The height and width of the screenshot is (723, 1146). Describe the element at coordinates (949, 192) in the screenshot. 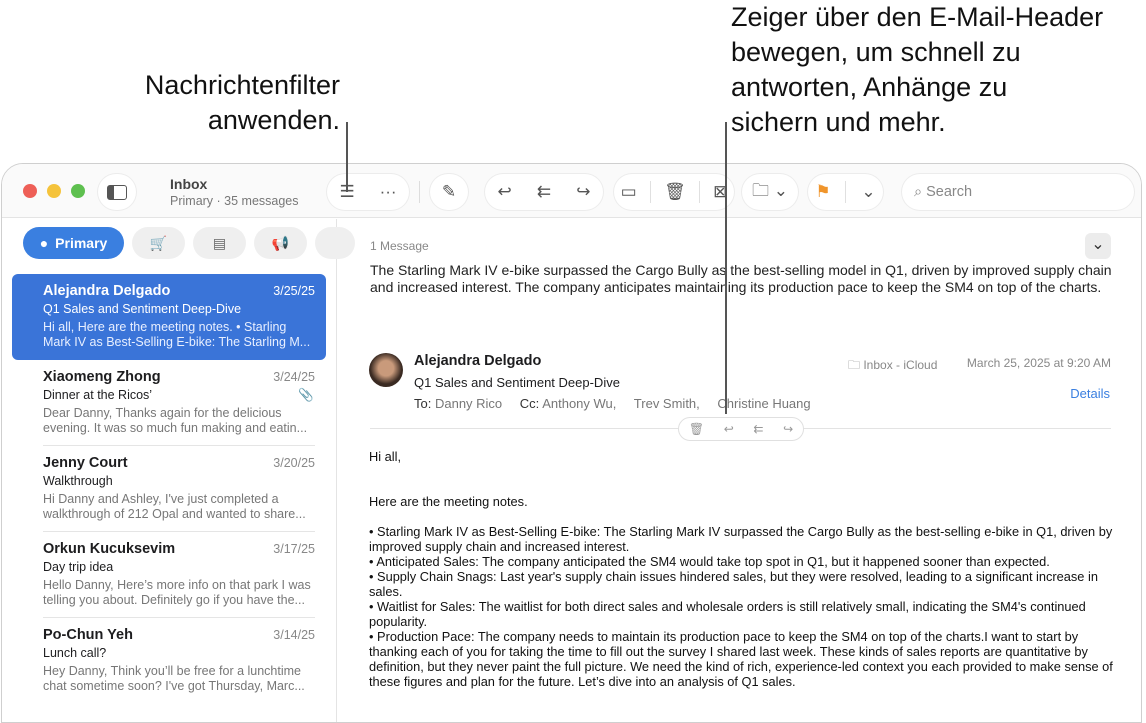

I see `search-placeholder: Search` at that location.